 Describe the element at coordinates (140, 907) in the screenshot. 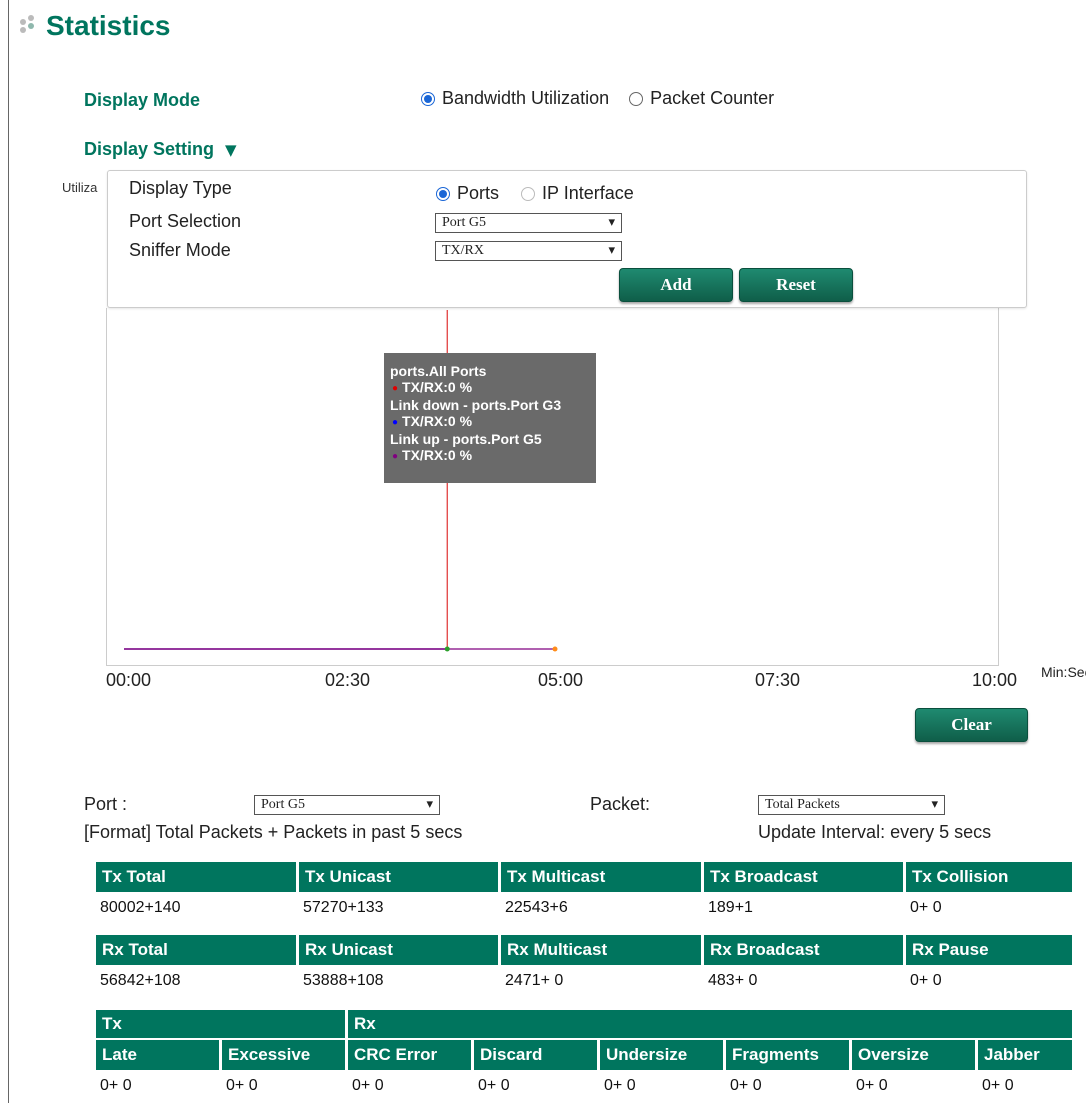

I see `table-cell: 80002+140` at that location.